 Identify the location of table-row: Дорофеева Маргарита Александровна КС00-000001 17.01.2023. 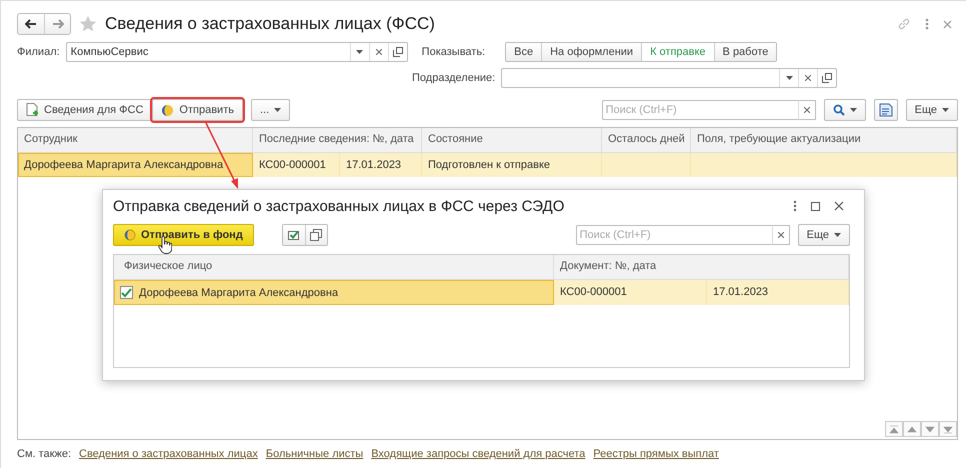
(481, 292).